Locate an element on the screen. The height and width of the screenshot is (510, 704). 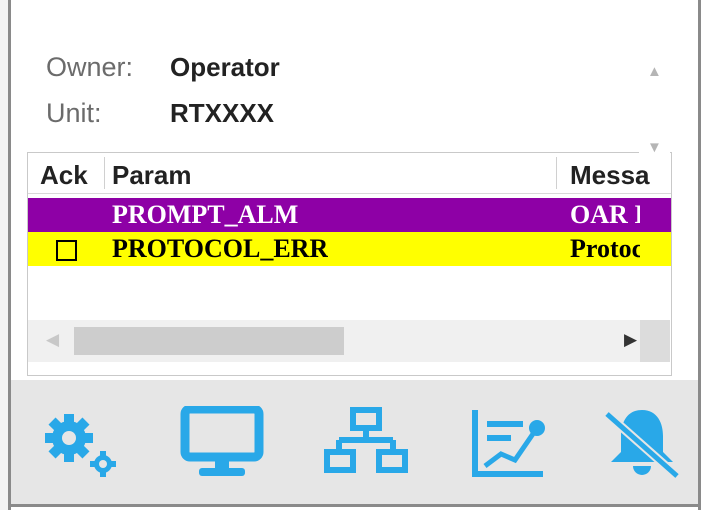
table-header: Ack Param Messa is located at coordinates (349, 173).